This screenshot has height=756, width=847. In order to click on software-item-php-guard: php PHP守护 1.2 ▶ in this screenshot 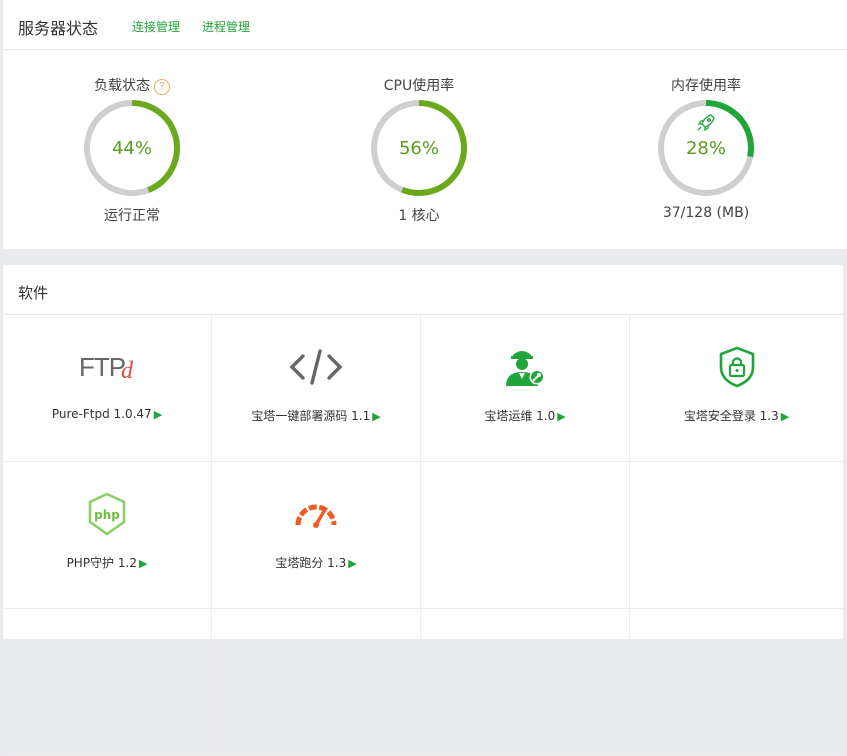, I will do `click(107, 535)`.